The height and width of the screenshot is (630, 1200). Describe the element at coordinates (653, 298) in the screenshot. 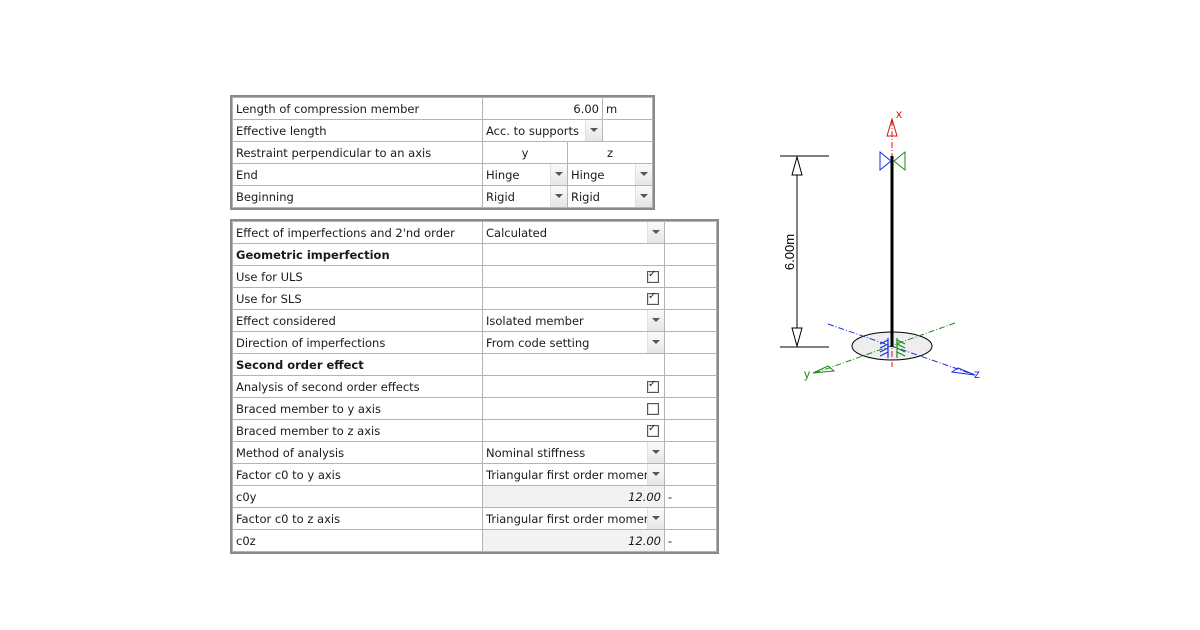

I see `sls-checkbox` at that location.